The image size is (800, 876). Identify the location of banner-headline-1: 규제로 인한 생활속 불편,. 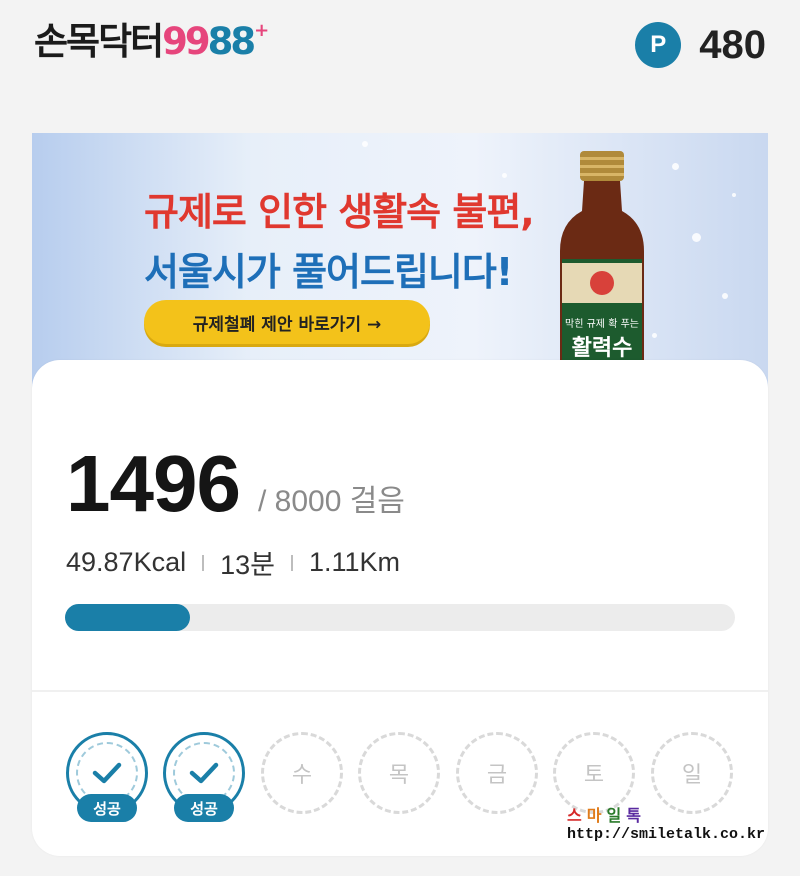
(339, 212).